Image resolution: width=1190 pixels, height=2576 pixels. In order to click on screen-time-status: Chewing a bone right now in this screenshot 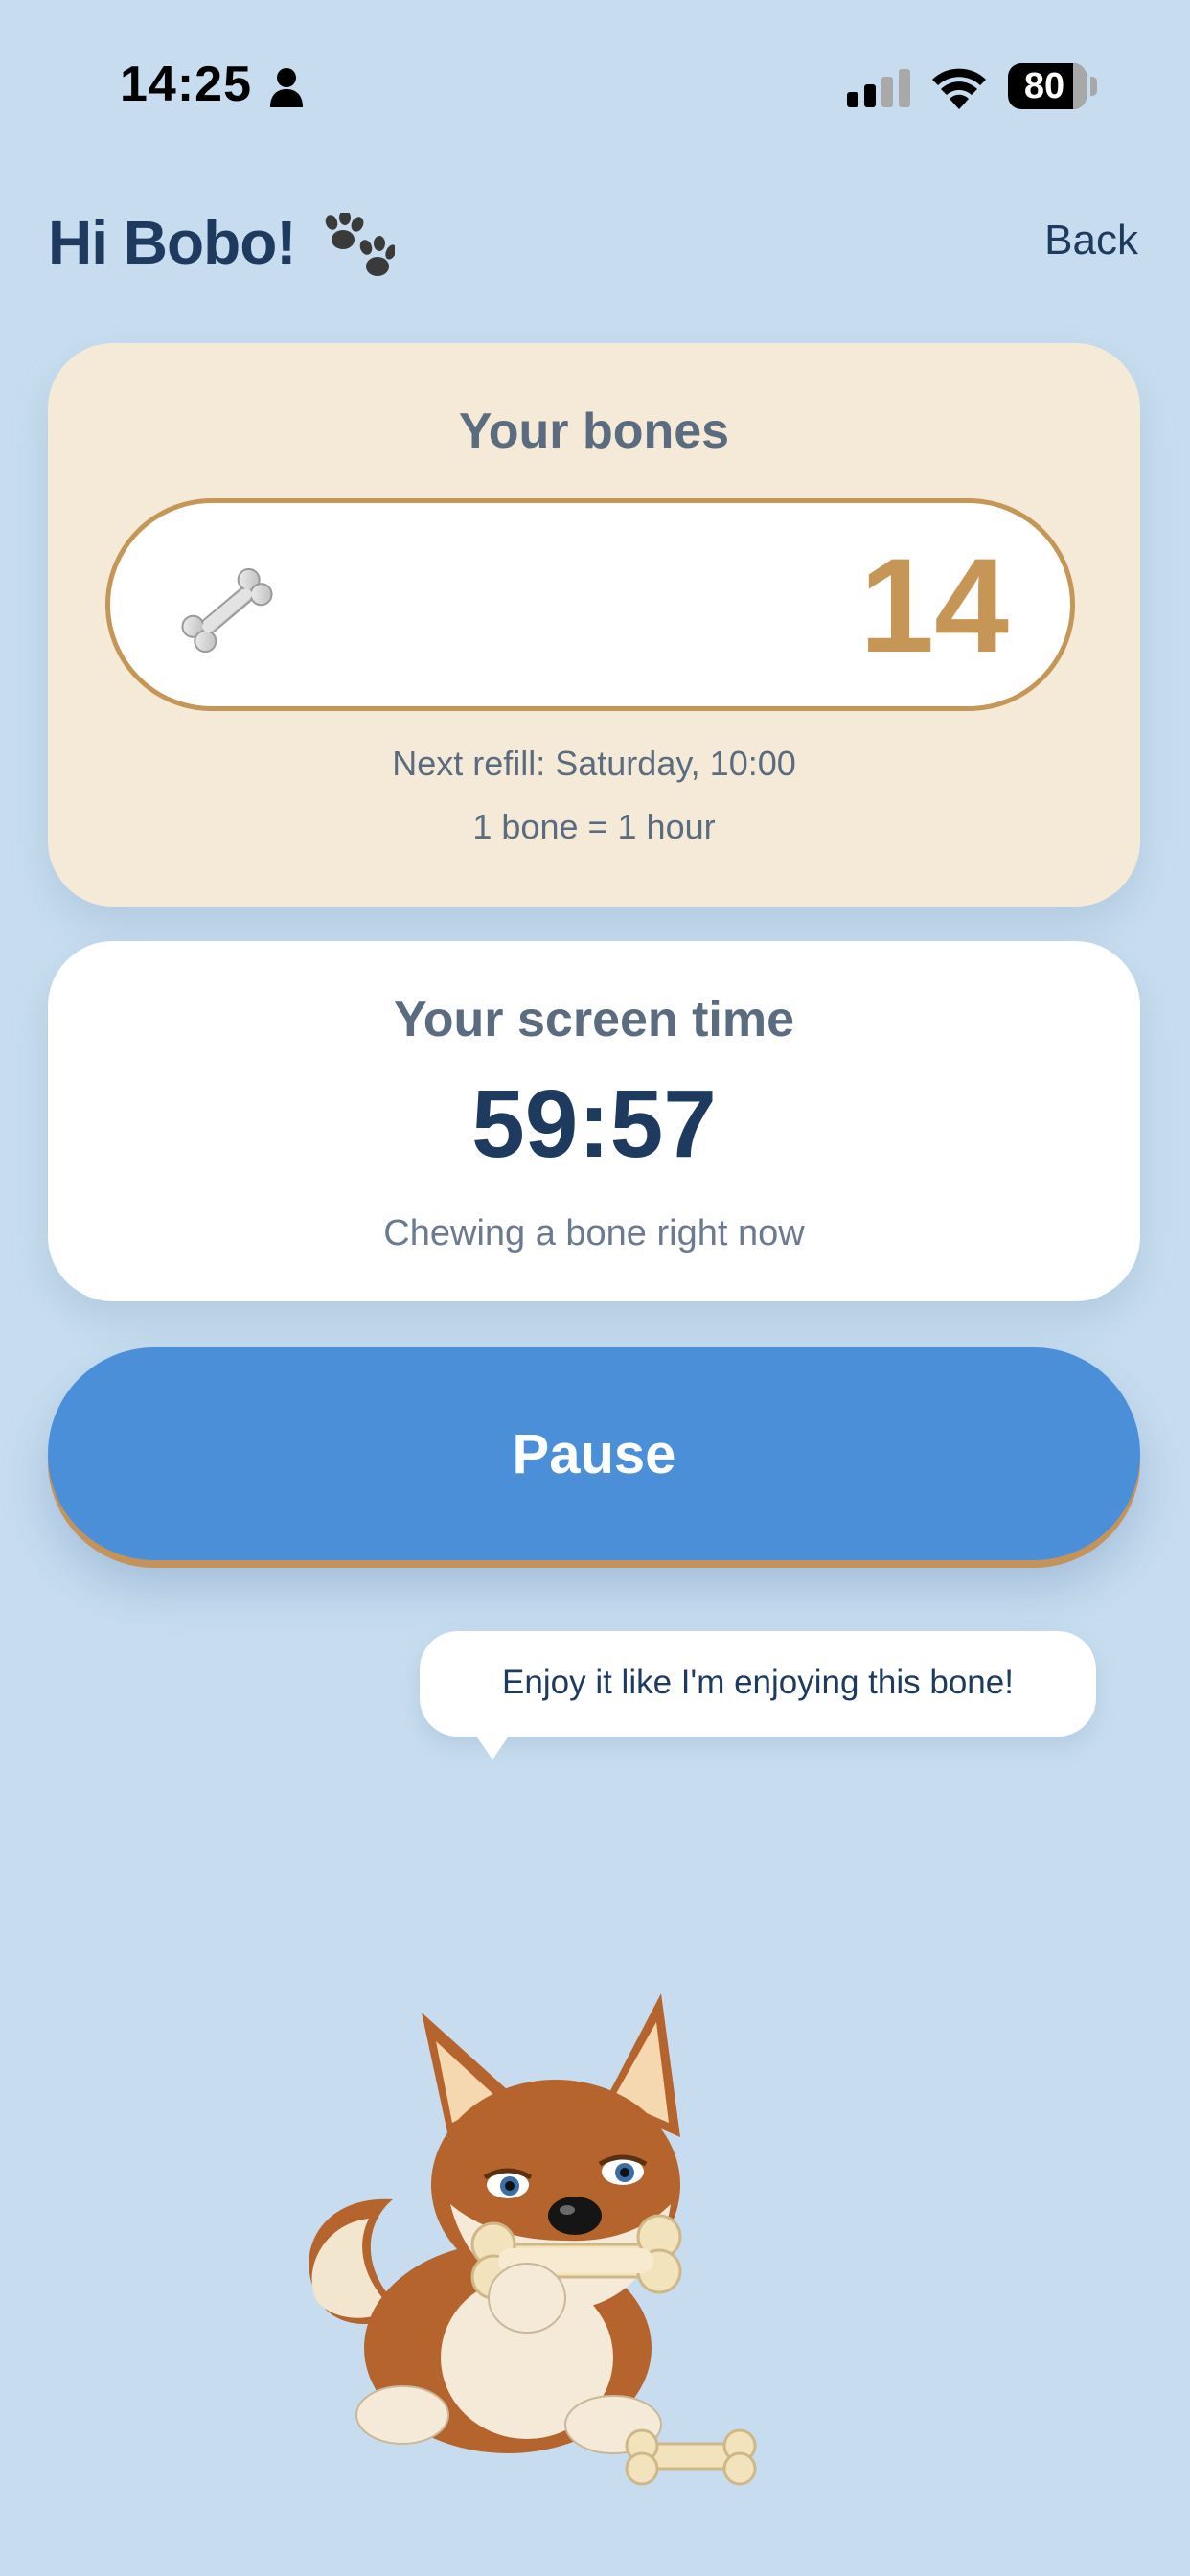, I will do `click(594, 1233)`.